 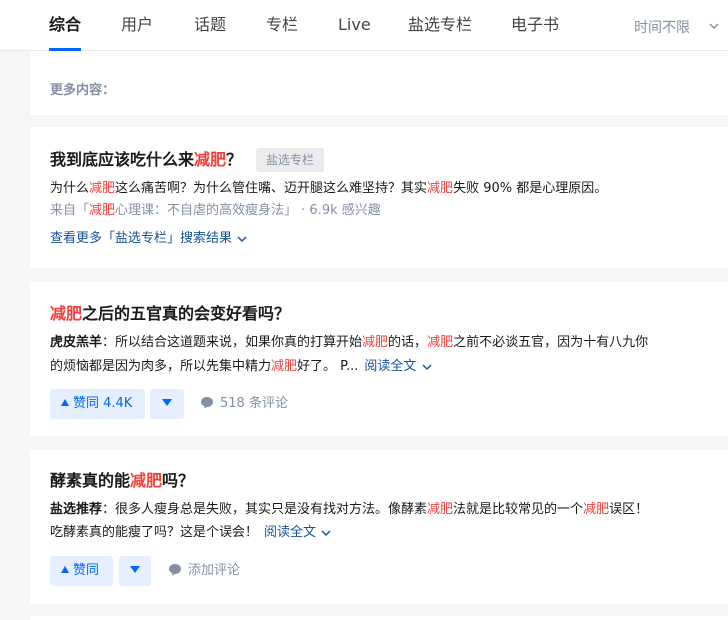 I want to click on tab-salt-columns: 盐选专栏, so click(x=440, y=25).